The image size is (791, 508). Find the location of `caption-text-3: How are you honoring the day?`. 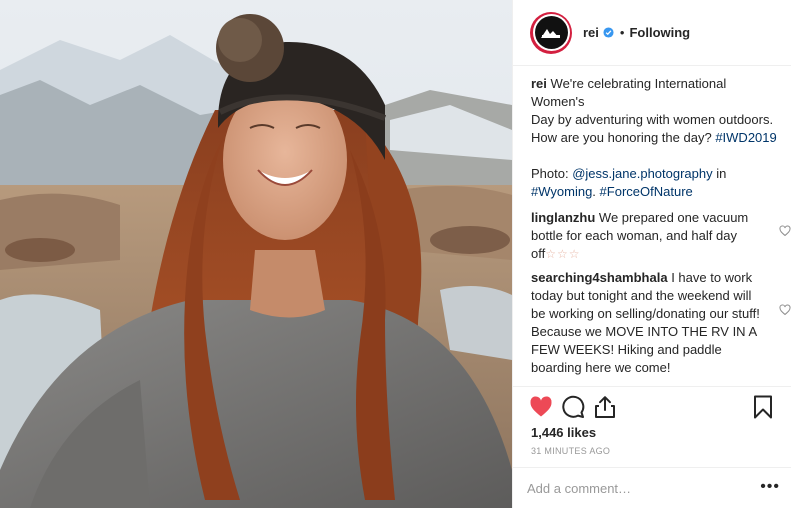

caption-text-3: How are you honoring the day? is located at coordinates (621, 137).